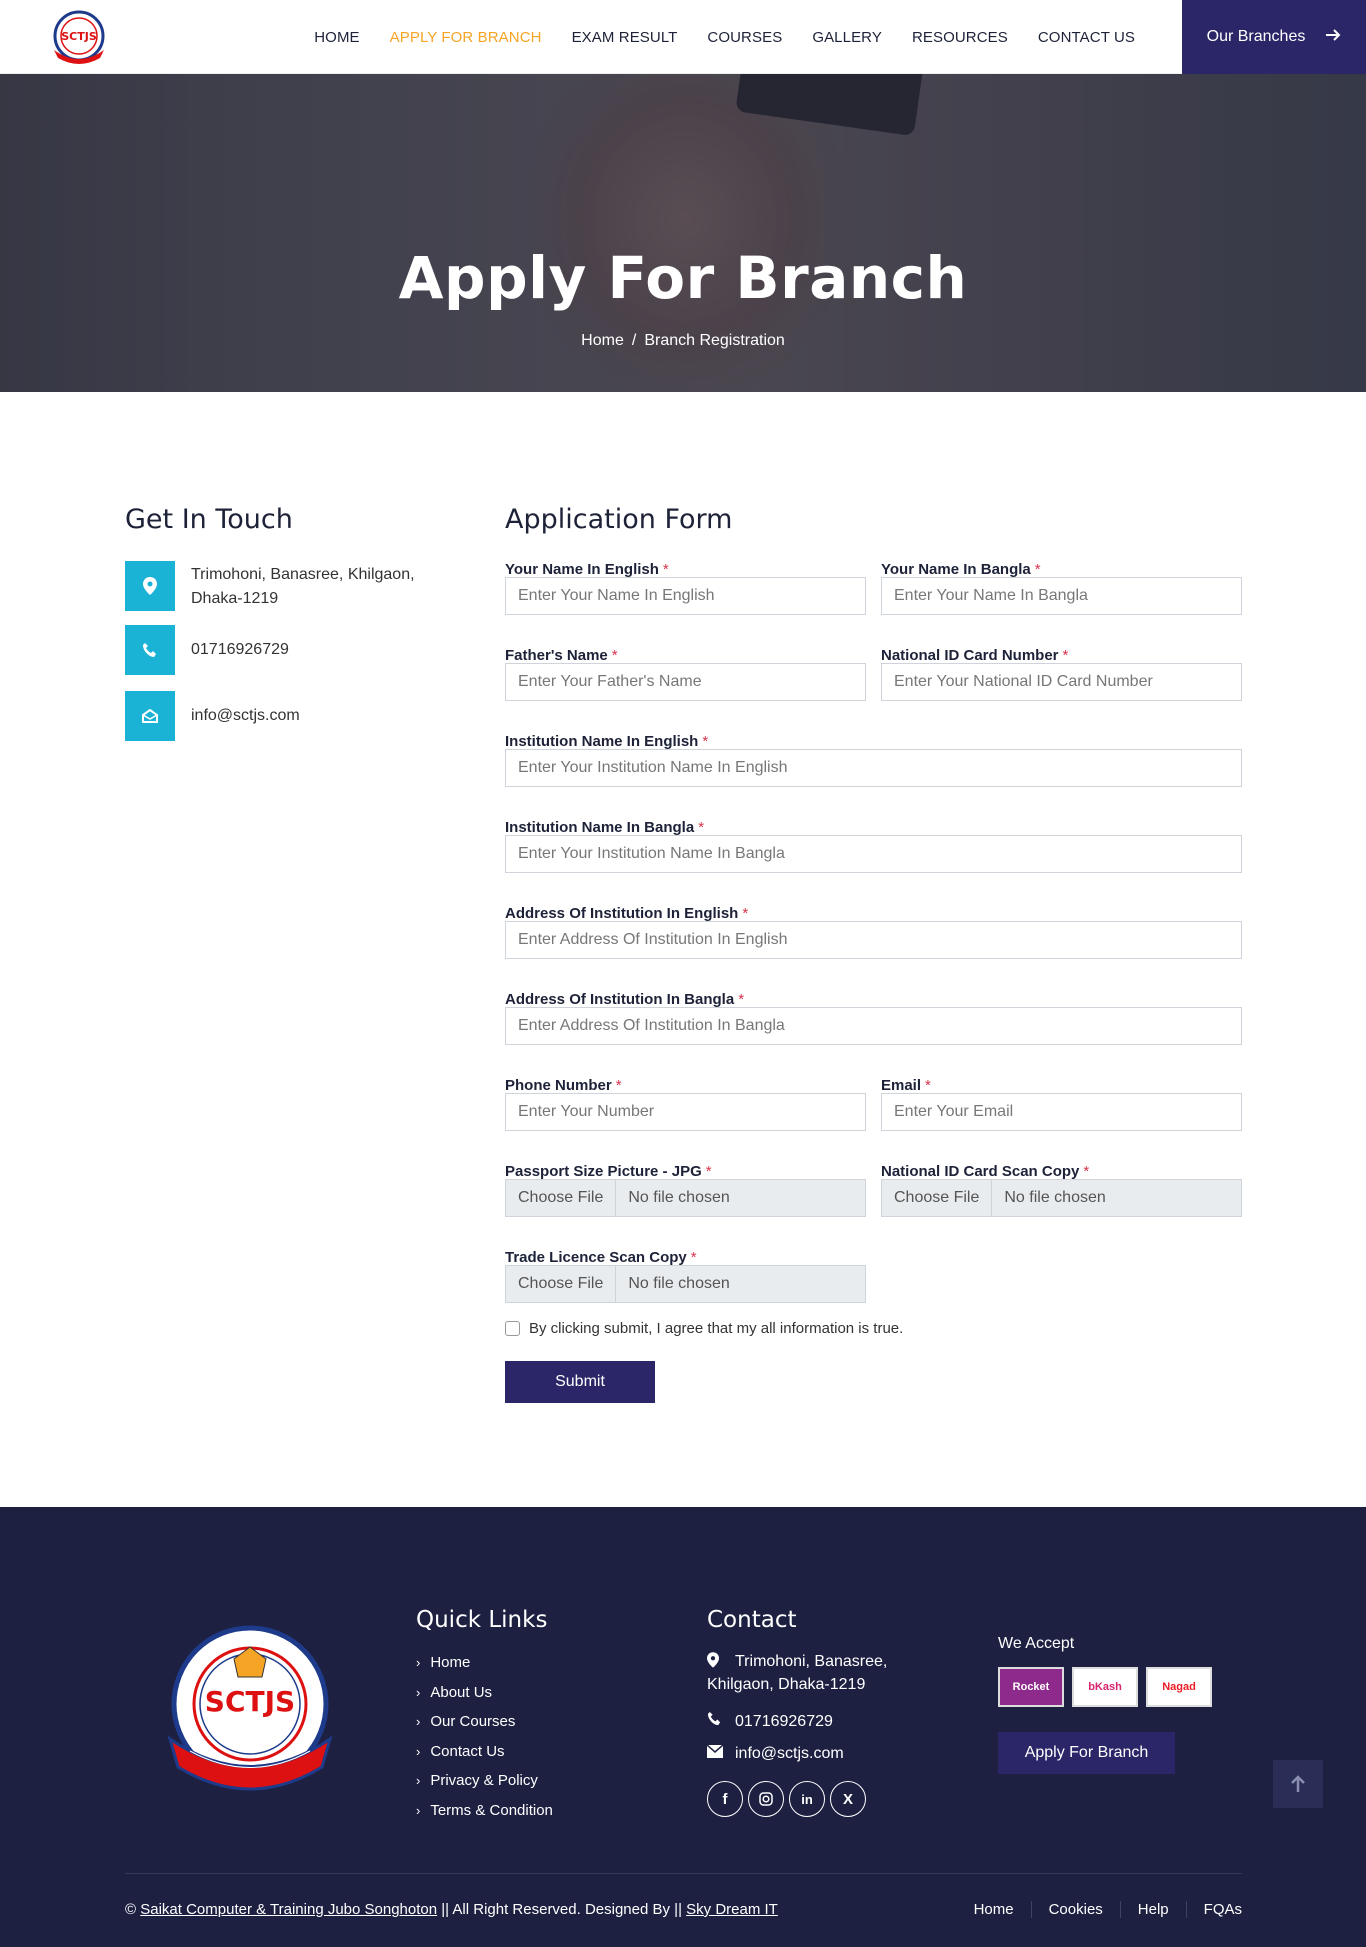 The height and width of the screenshot is (1947, 1366). I want to click on bottom-link-cookies: Cookies, so click(1075, 1909).